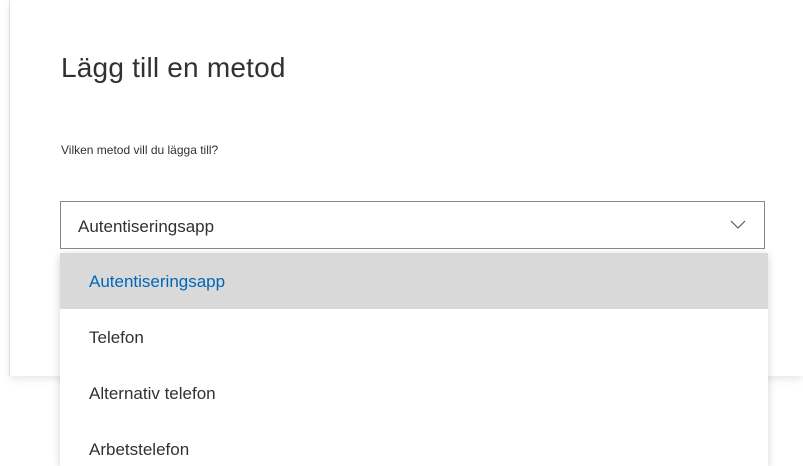  What do you see at coordinates (414, 443) in the screenshot?
I see `option-arbetstelefon: Arbetstelefon` at bounding box center [414, 443].